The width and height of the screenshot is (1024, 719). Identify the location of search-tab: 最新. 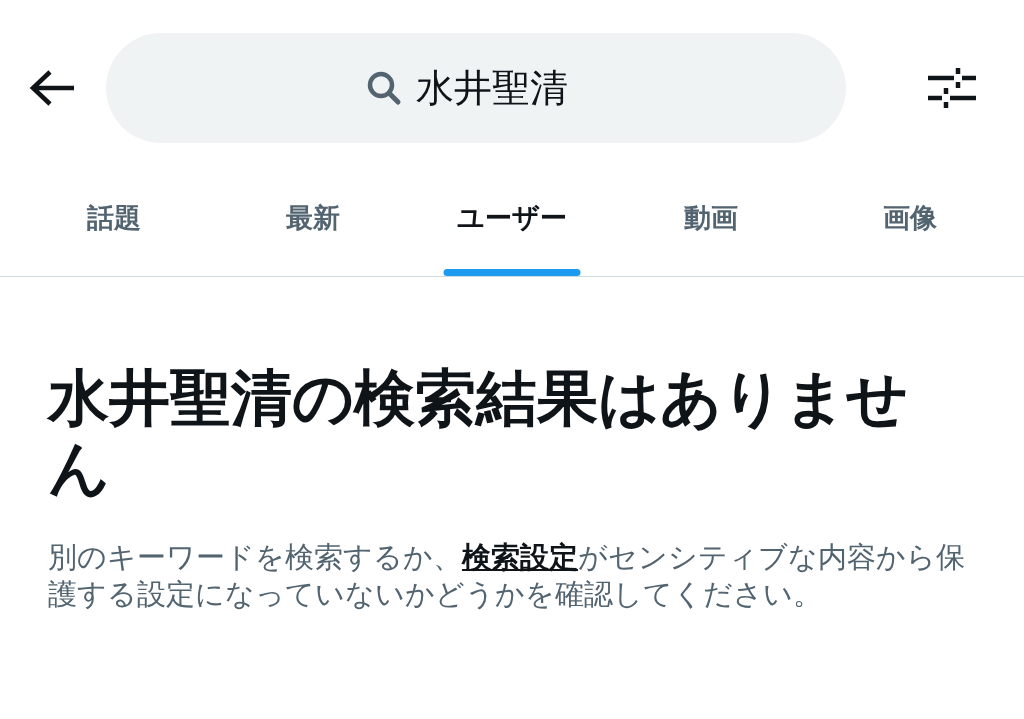
(313, 213).